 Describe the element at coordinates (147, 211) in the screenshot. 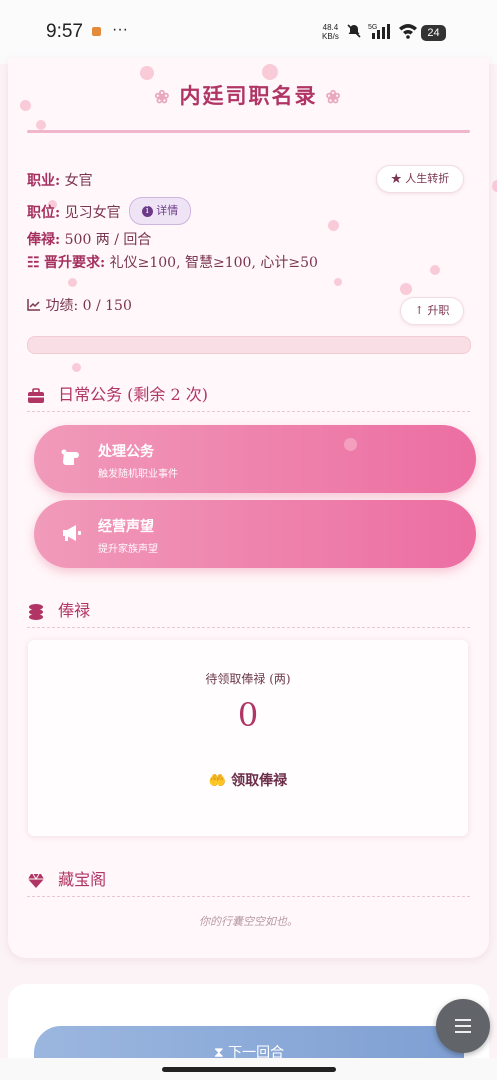

I see `info-icon: i` at that location.